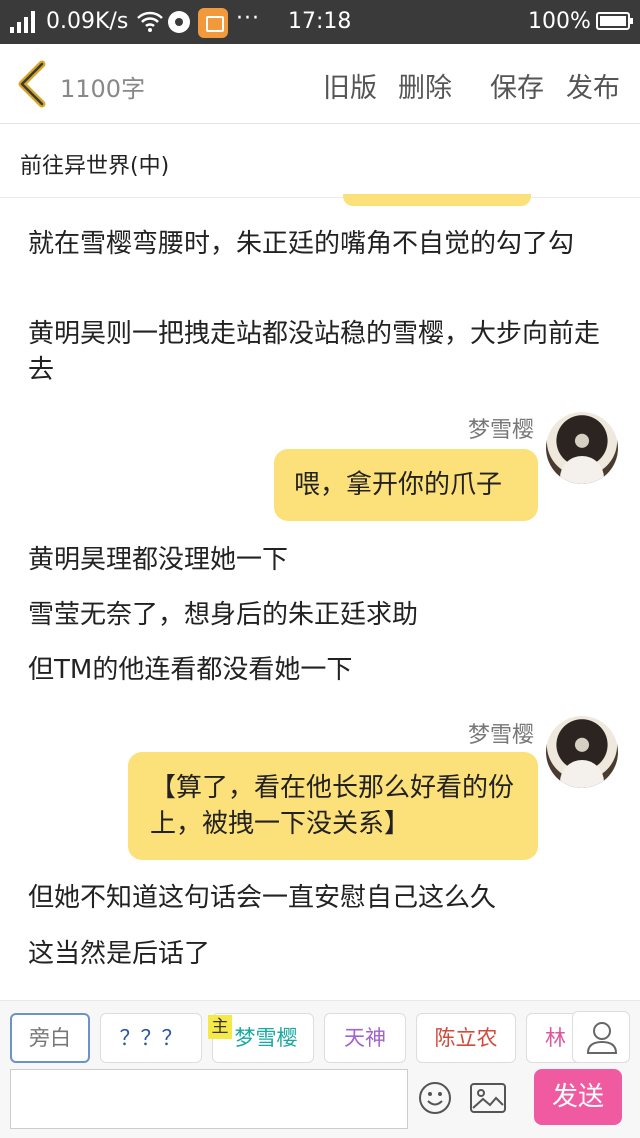 The width and height of the screenshot is (640, 1138). What do you see at coordinates (323, 244) in the screenshot?
I see `narration-line: 就在雪樱弯腰时，朱正廷的嘴角不自觉的勾了勾` at bounding box center [323, 244].